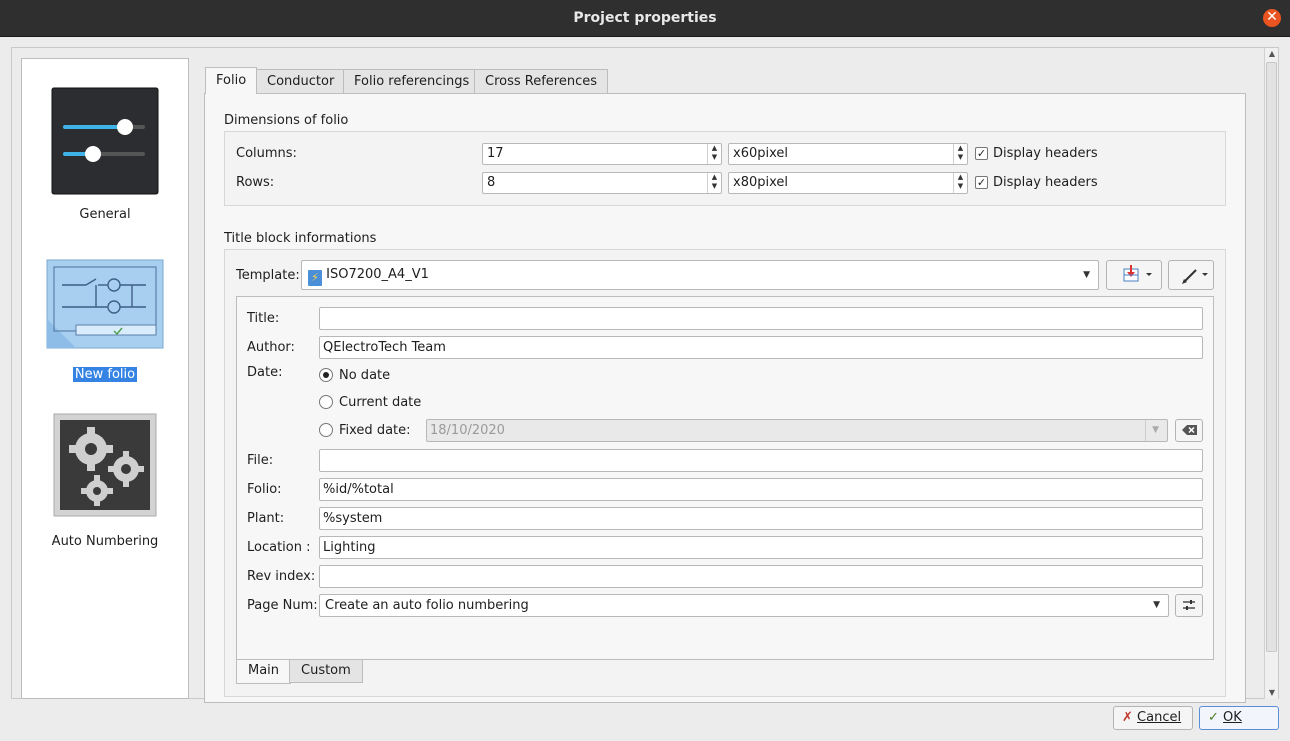  Describe the element at coordinates (271, 347) in the screenshot. I see `author-label: Author:` at that location.